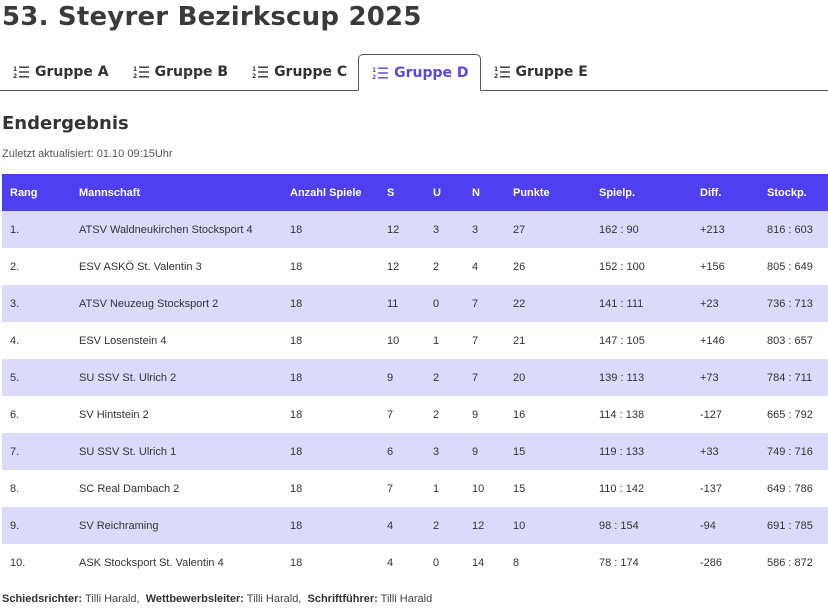  What do you see at coordinates (711, 562) in the screenshot?
I see `cell-difference: -286` at bounding box center [711, 562].